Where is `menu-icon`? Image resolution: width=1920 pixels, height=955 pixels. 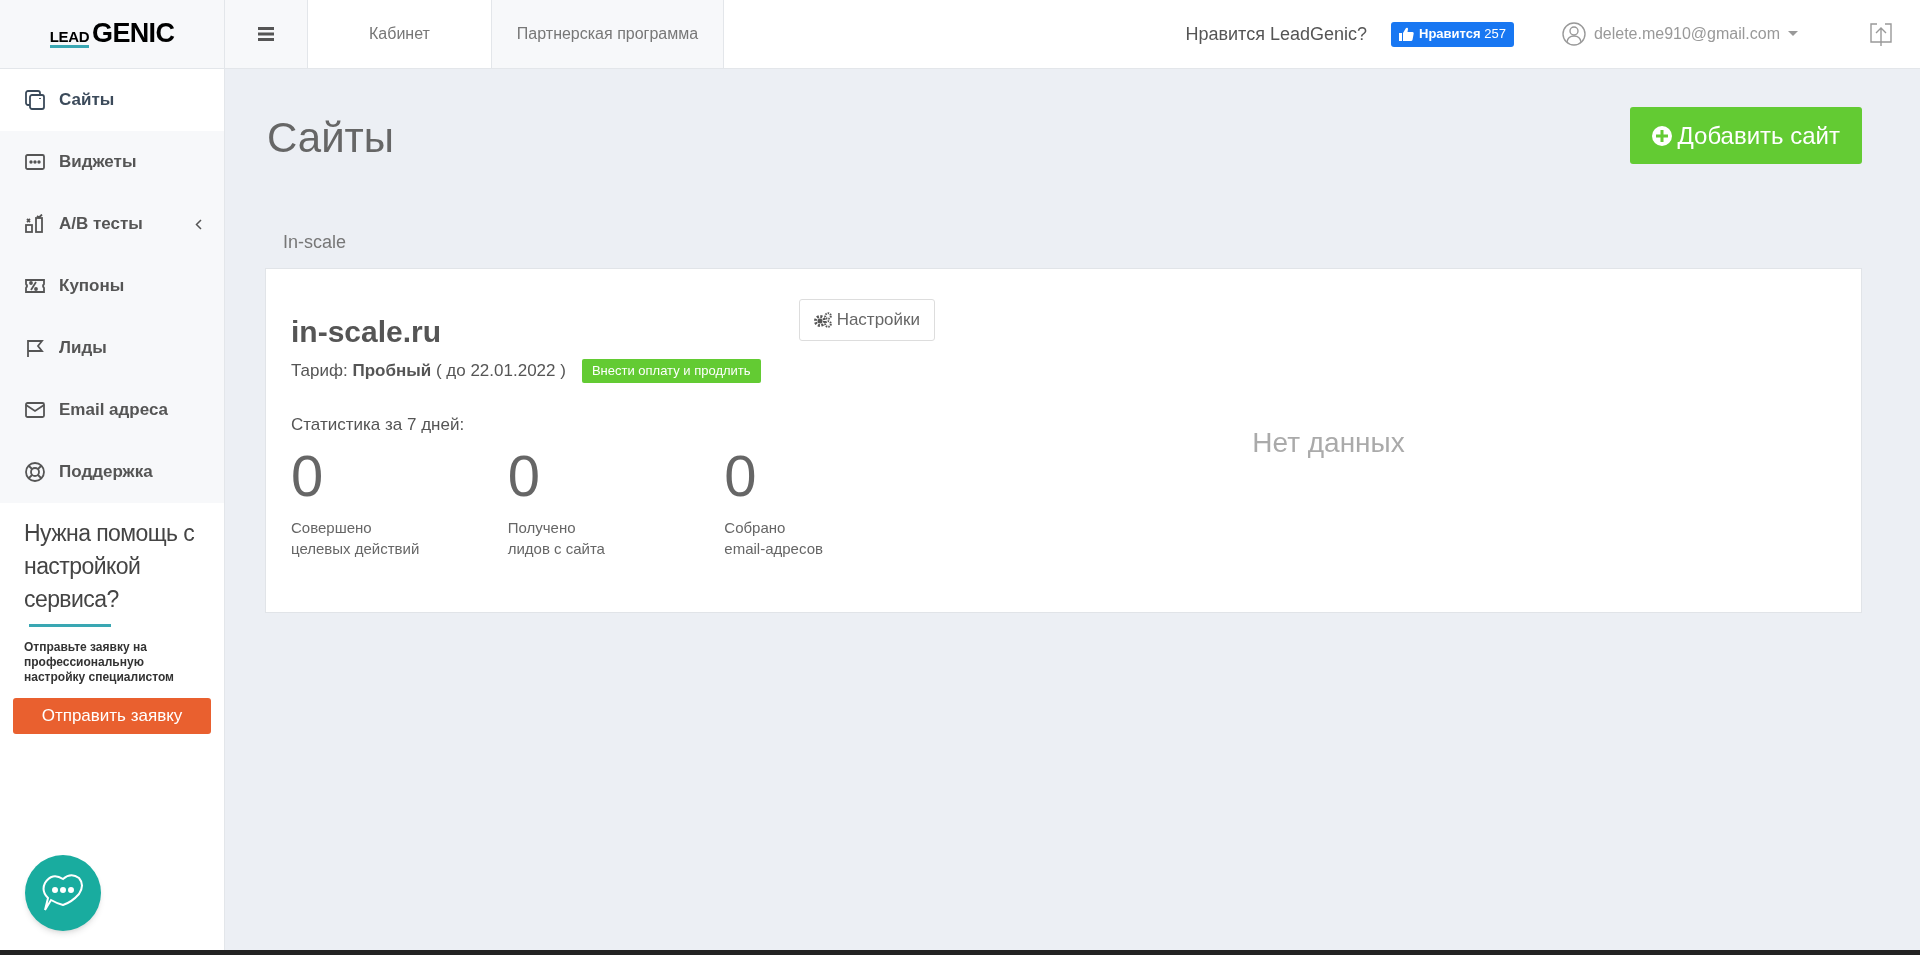
menu-icon is located at coordinates (266, 34).